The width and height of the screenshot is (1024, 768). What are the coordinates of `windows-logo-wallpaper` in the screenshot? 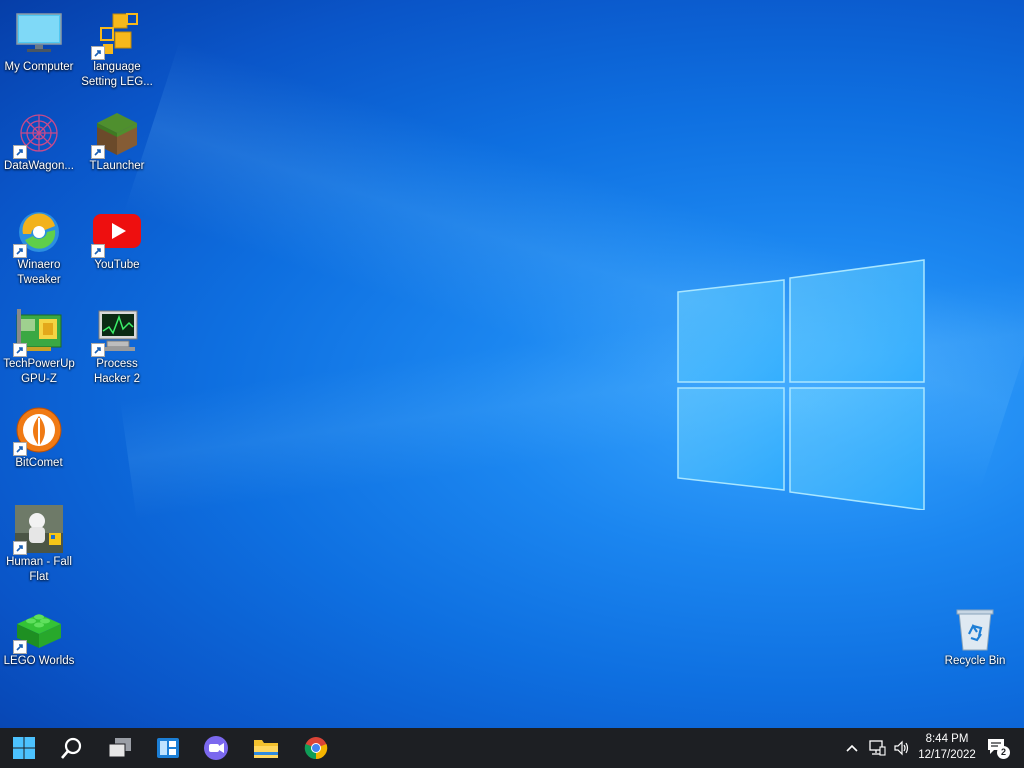 It's located at (801, 384).